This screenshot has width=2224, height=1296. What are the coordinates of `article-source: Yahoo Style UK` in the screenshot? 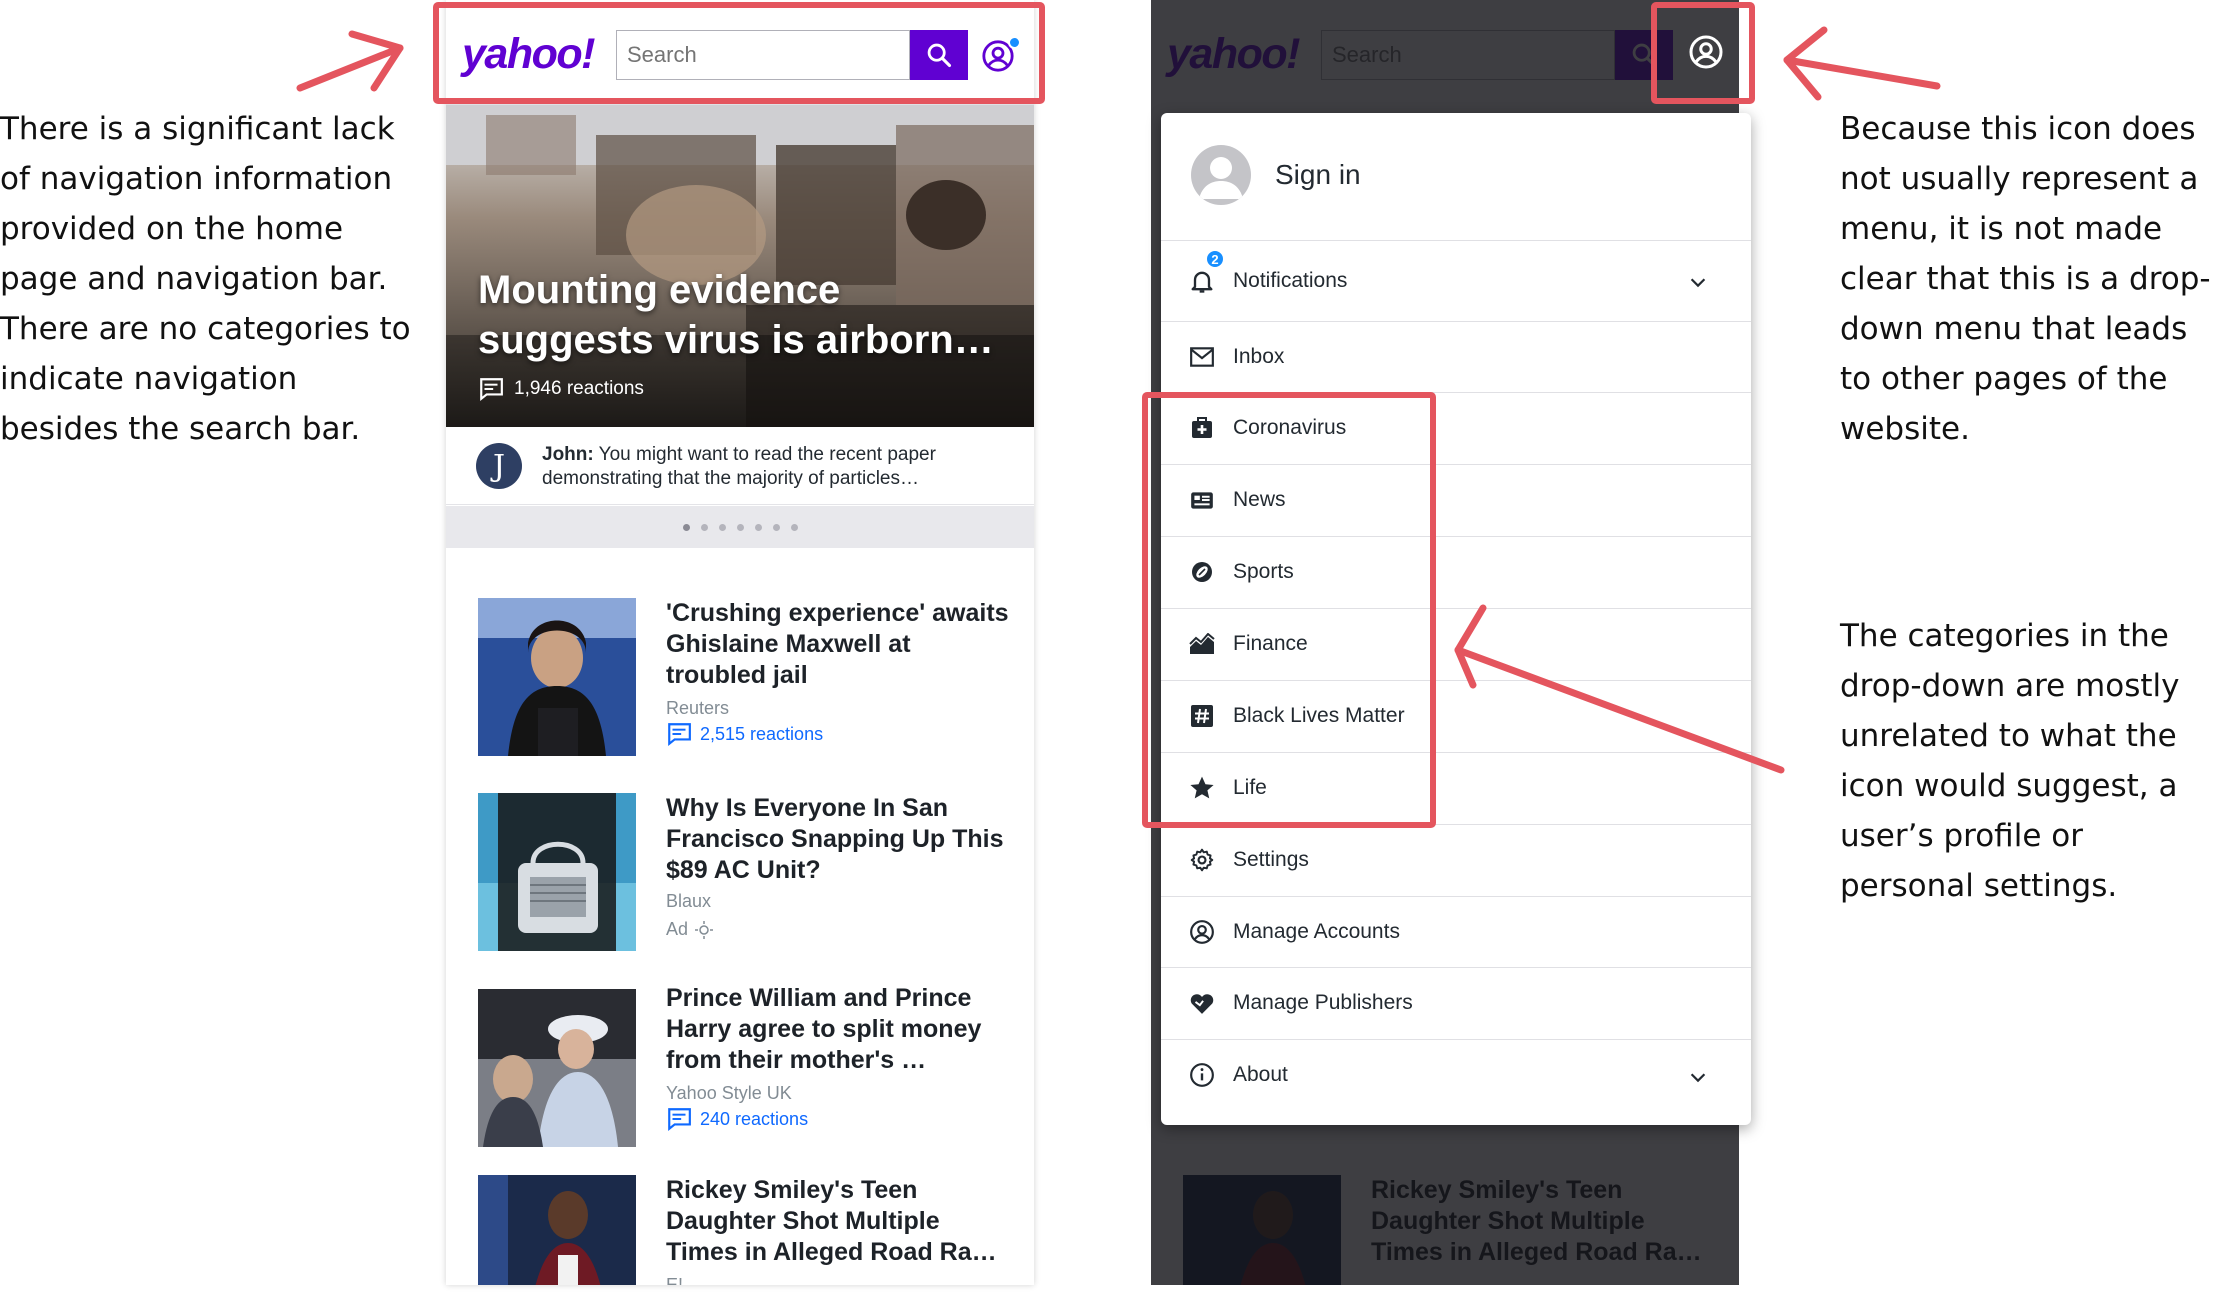 It's located at (729, 1093).